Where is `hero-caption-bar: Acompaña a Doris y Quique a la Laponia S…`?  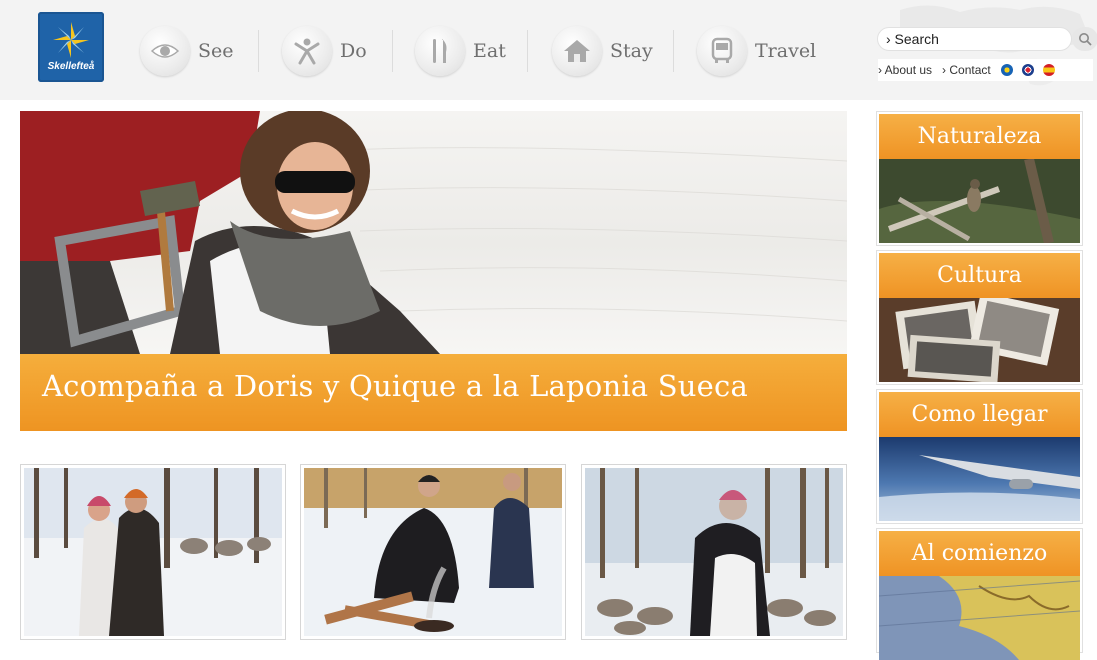
hero-caption-bar: Acompaña a Doris y Quique a la Laponia S… is located at coordinates (433, 392).